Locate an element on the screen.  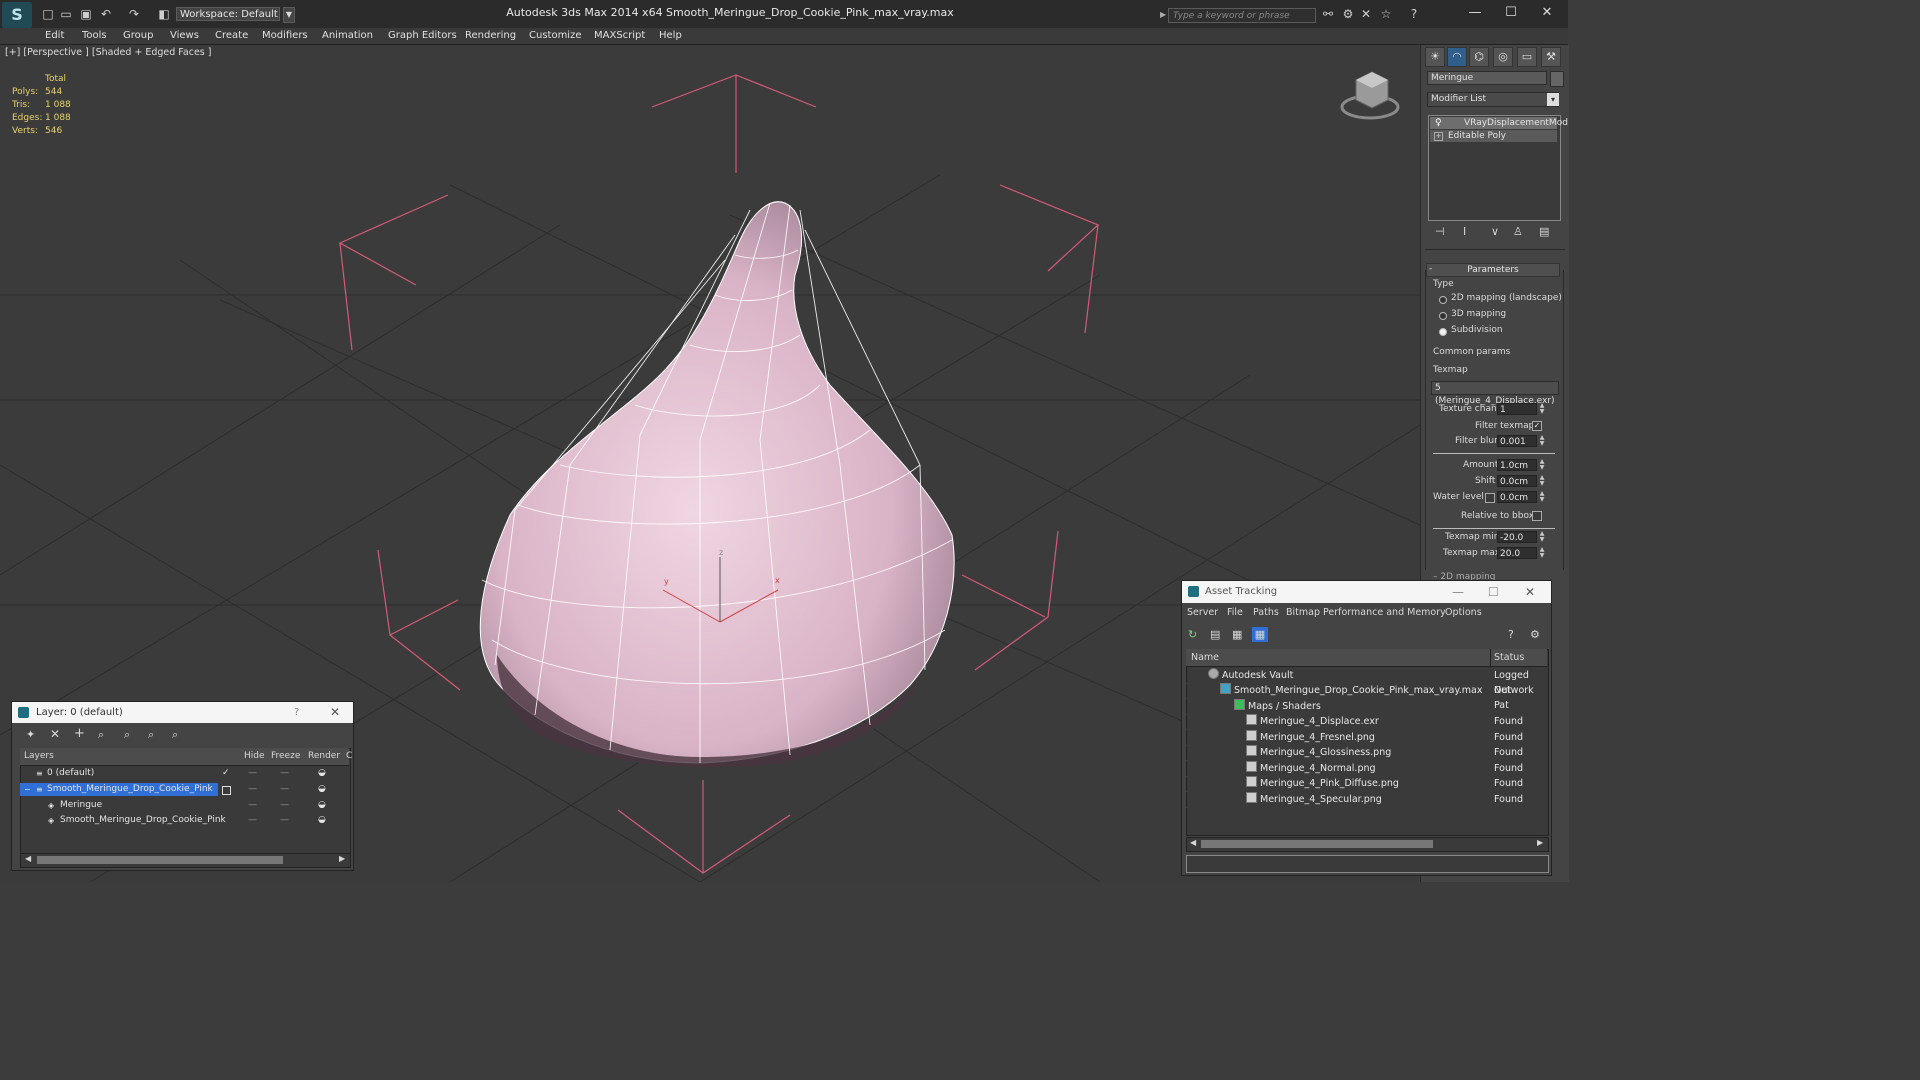
water-level-input: 0.0cm is located at coordinates (1517, 497).